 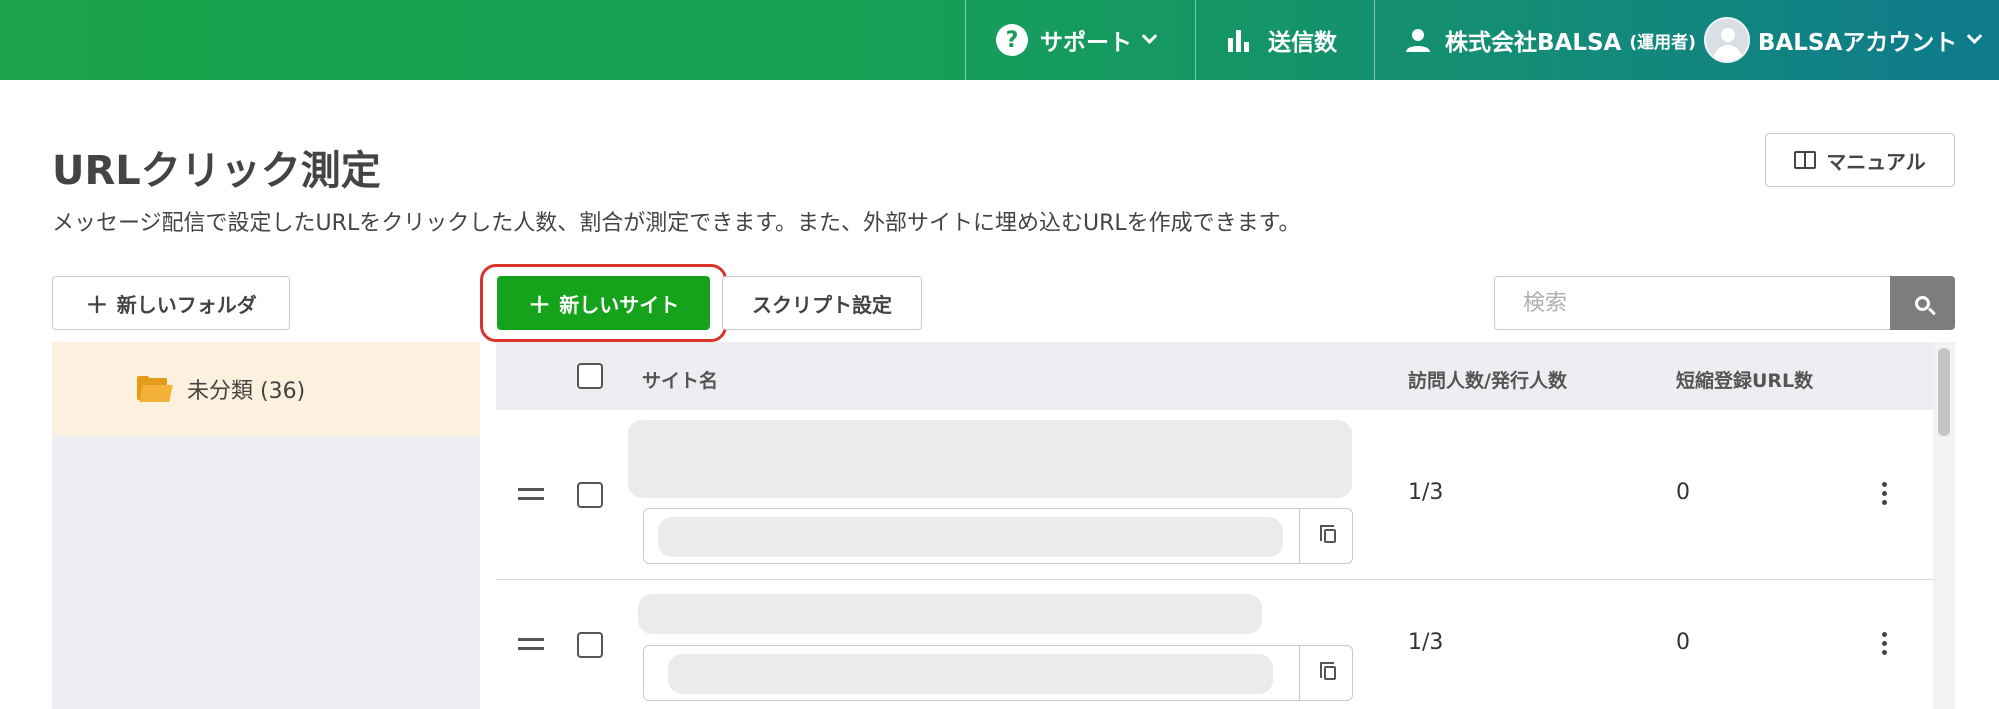 I want to click on folder-sidebar: 未分類 (36), so click(x=266, y=525).